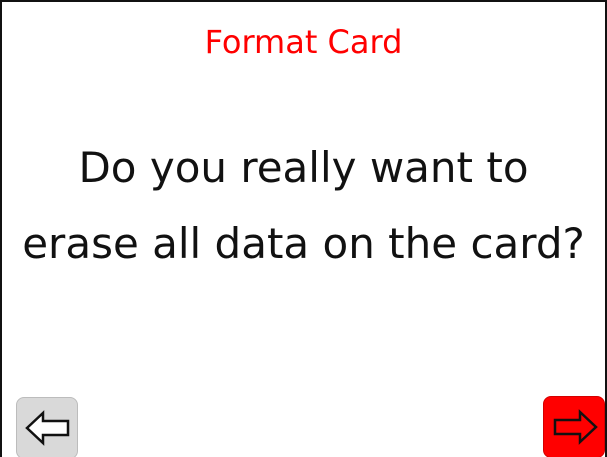 Image resolution: width=607 pixels, height=457 pixels. I want to click on right-arrow-icon, so click(575, 427).